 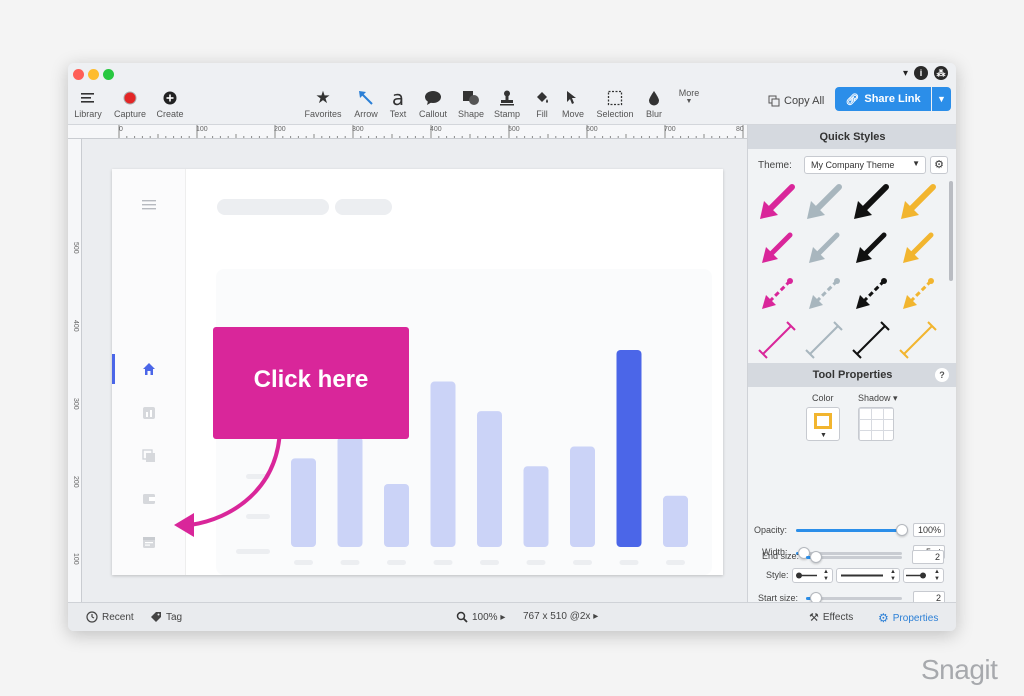 I want to click on plus-circle-icon, so click(x=170, y=98).